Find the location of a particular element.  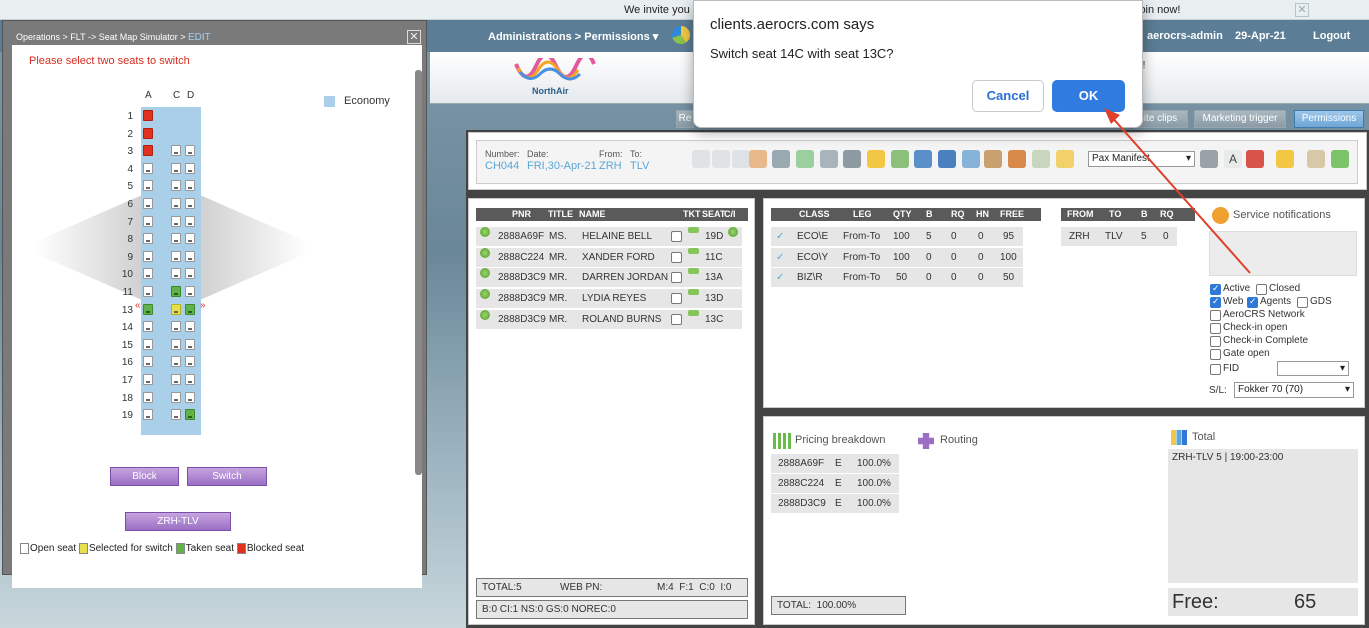

checkin-complete-checkbox is located at coordinates (1215, 341).